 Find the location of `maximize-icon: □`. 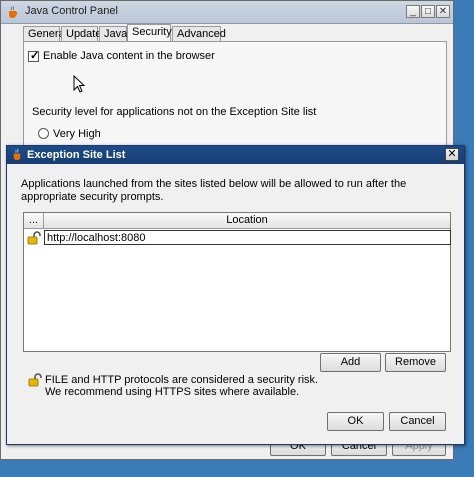

maximize-icon: □ is located at coordinates (428, 11).